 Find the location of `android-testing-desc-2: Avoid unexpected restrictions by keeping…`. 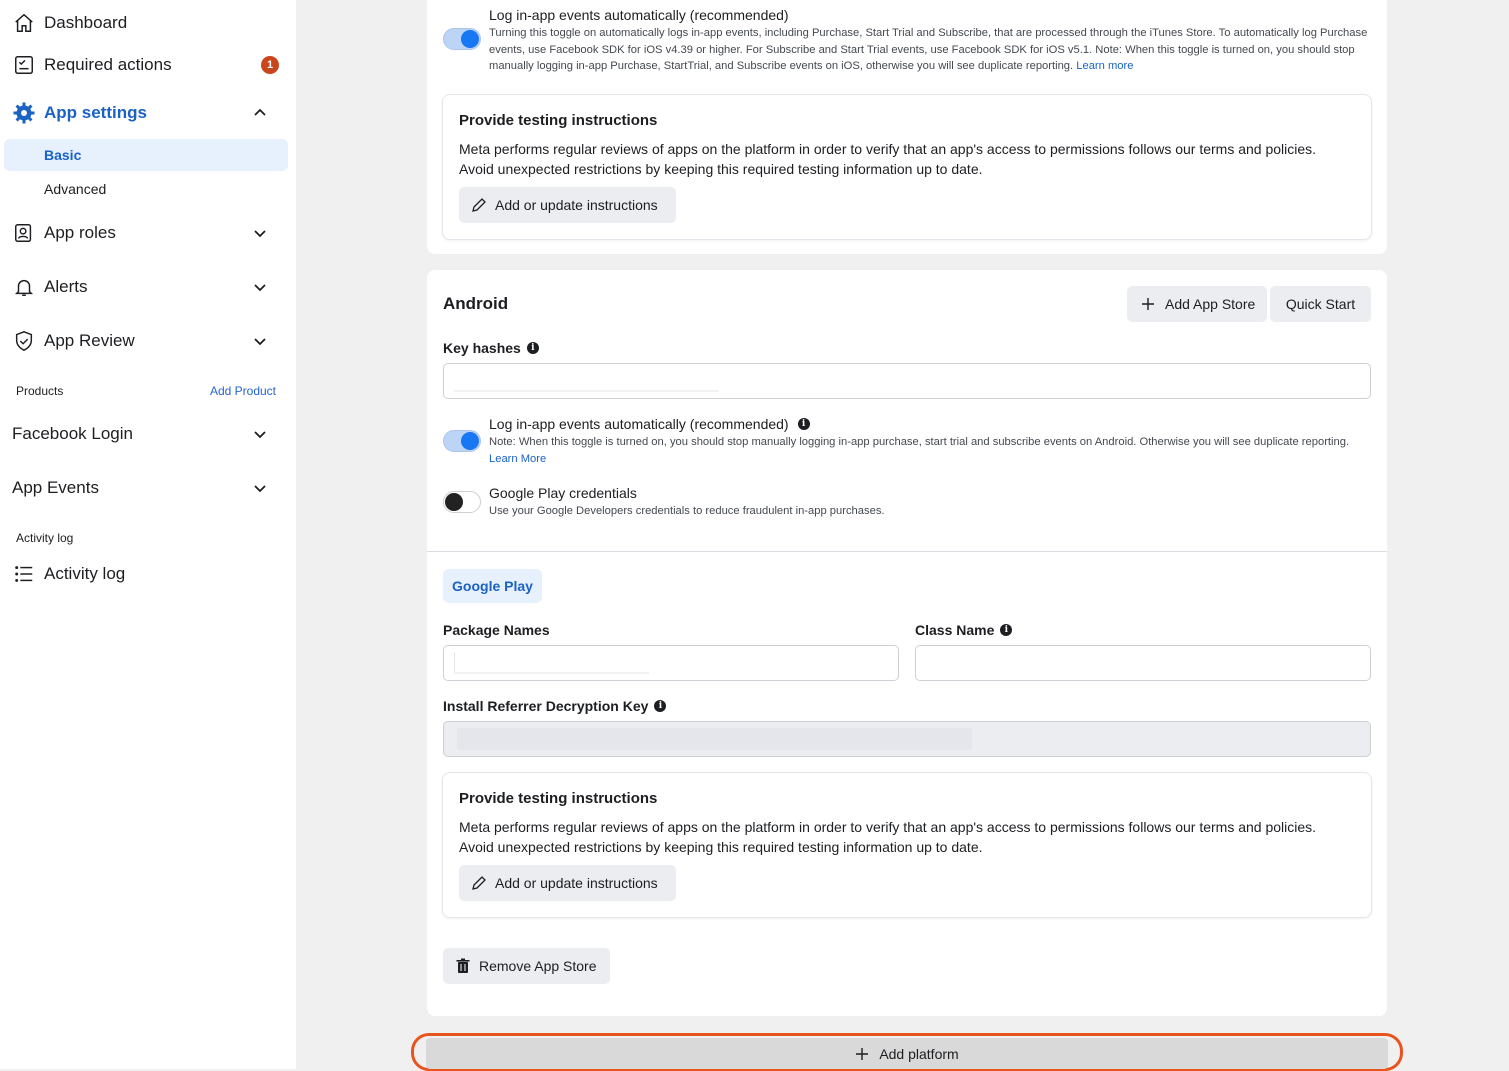

android-testing-desc-2: Avoid unexpected restrictions by keeping… is located at coordinates (721, 847).